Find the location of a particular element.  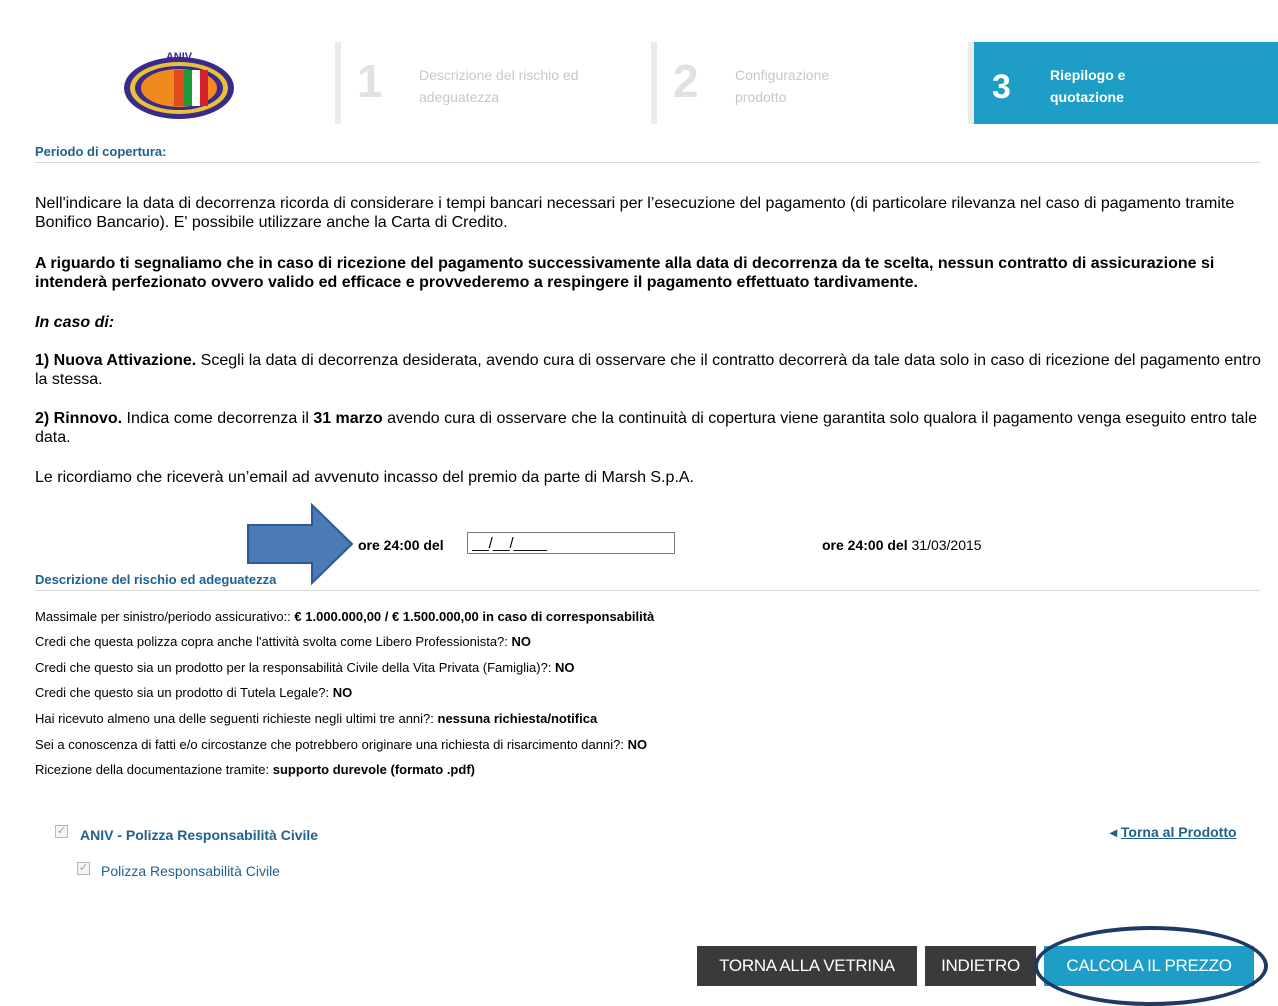

aniv-logo: ANIV is located at coordinates (179, 85).